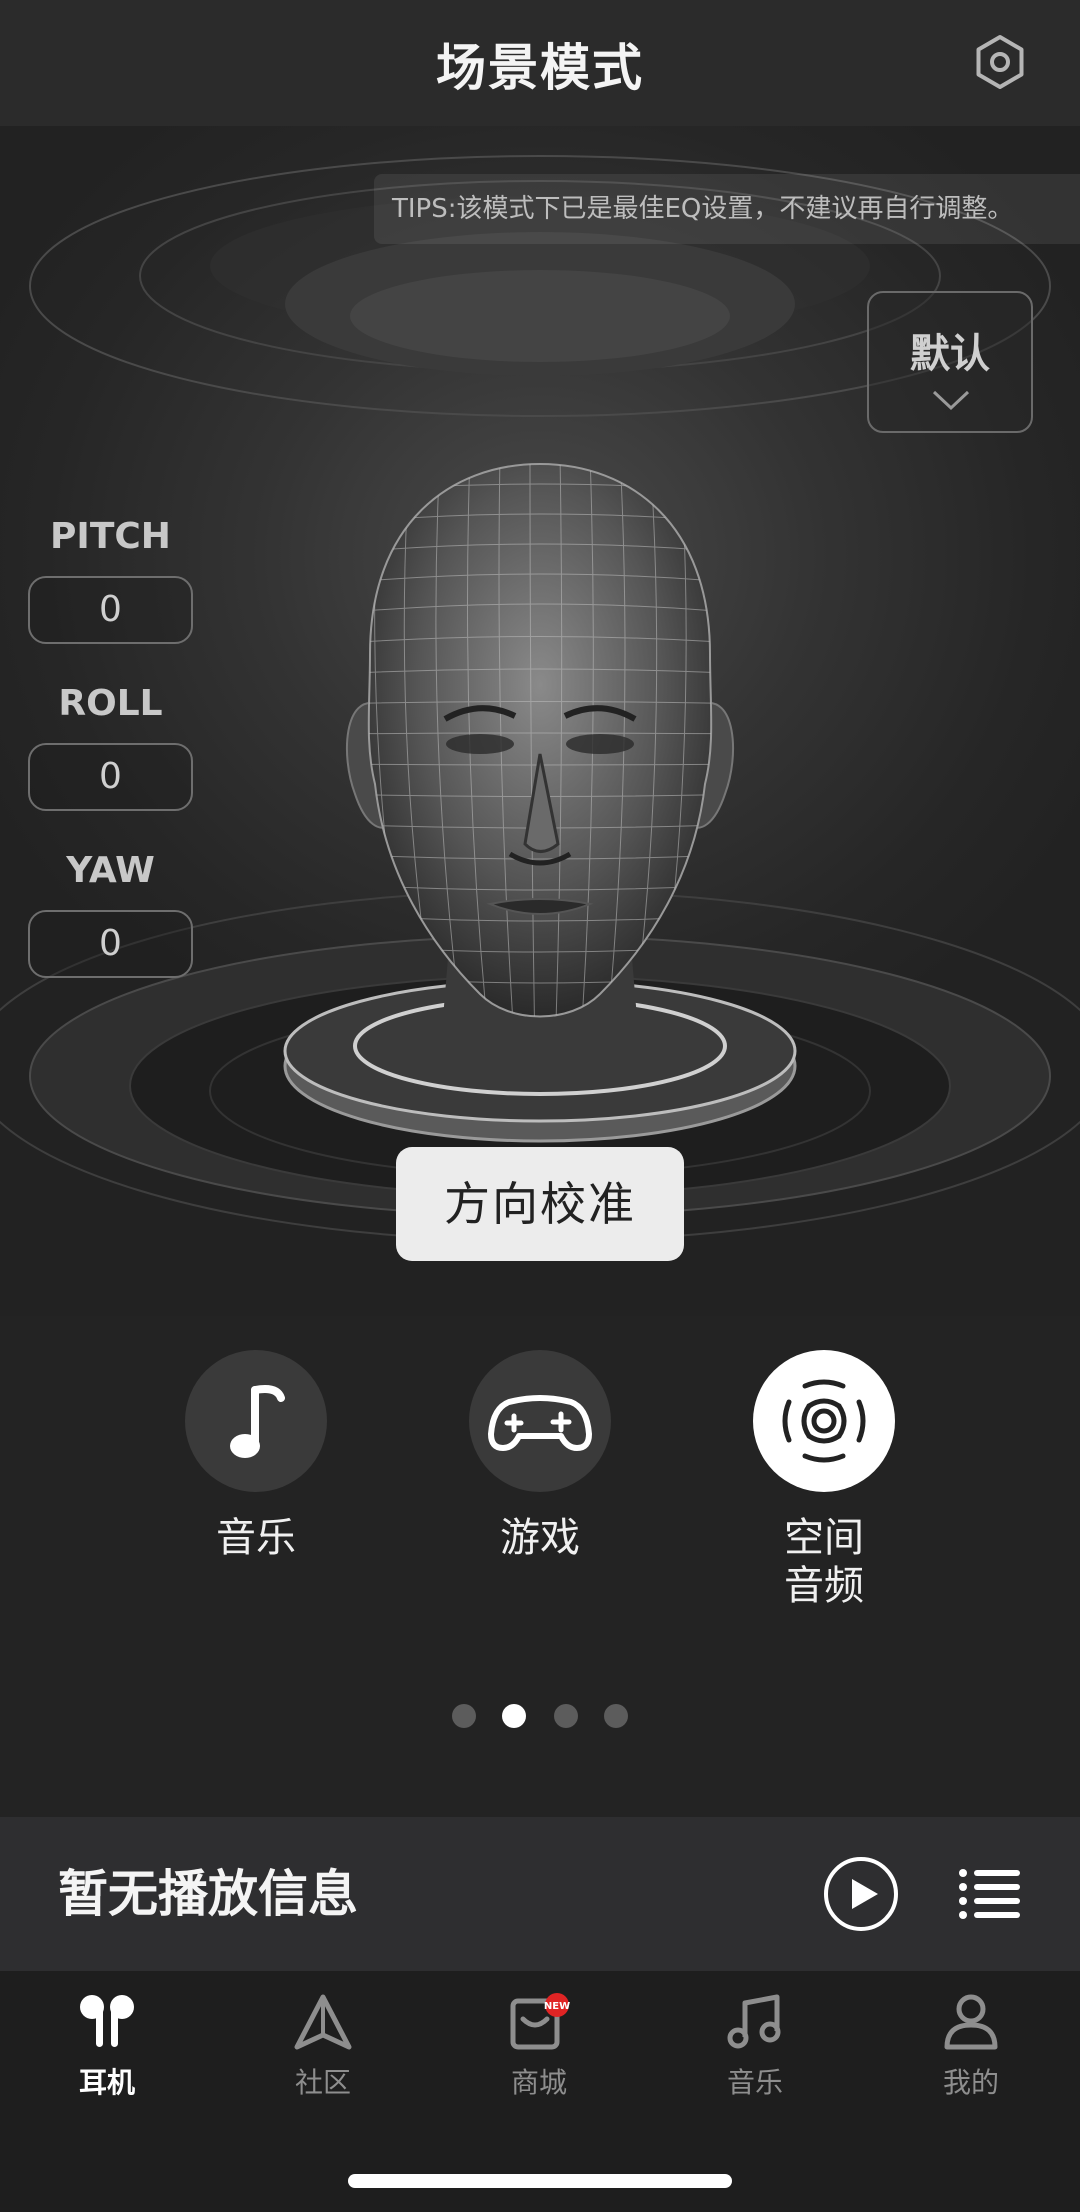 The width and height of the screenshot is (1080, 2212). I want to click on tab-shop-label: 商城, so click(538, 2082).